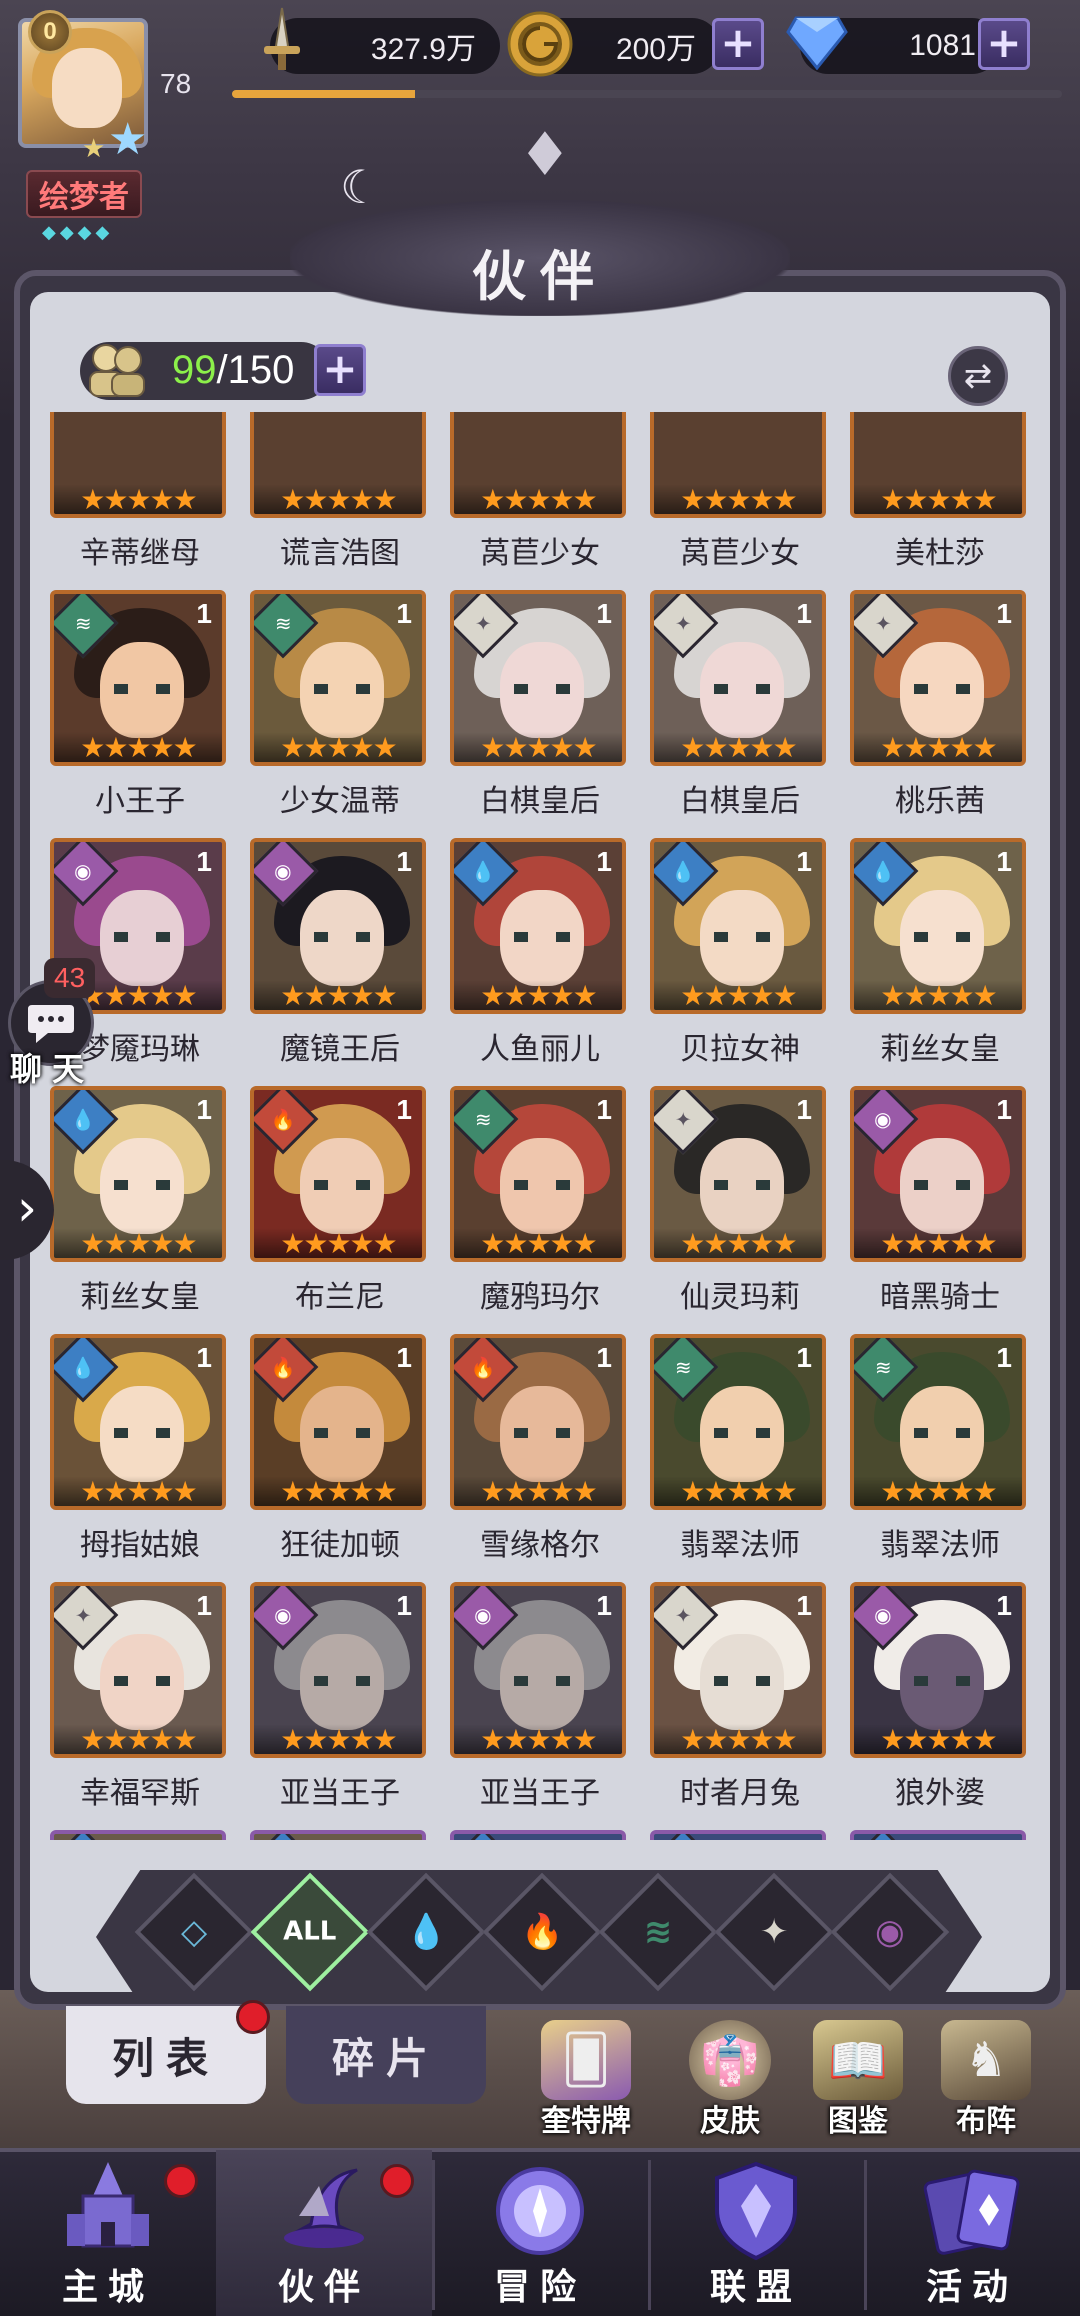 The height and width of the screenshot is (2316, 1080). I want to click on hero-name: 仙灵玛莉, so click(740, 1297).